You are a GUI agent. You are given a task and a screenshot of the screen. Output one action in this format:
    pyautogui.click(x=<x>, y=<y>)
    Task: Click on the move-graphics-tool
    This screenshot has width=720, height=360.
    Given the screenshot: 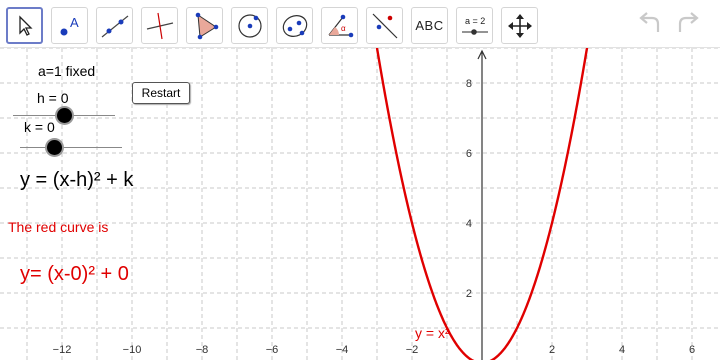 What is the action you would take?
    pyautogui.click(x=519, y=25)
    